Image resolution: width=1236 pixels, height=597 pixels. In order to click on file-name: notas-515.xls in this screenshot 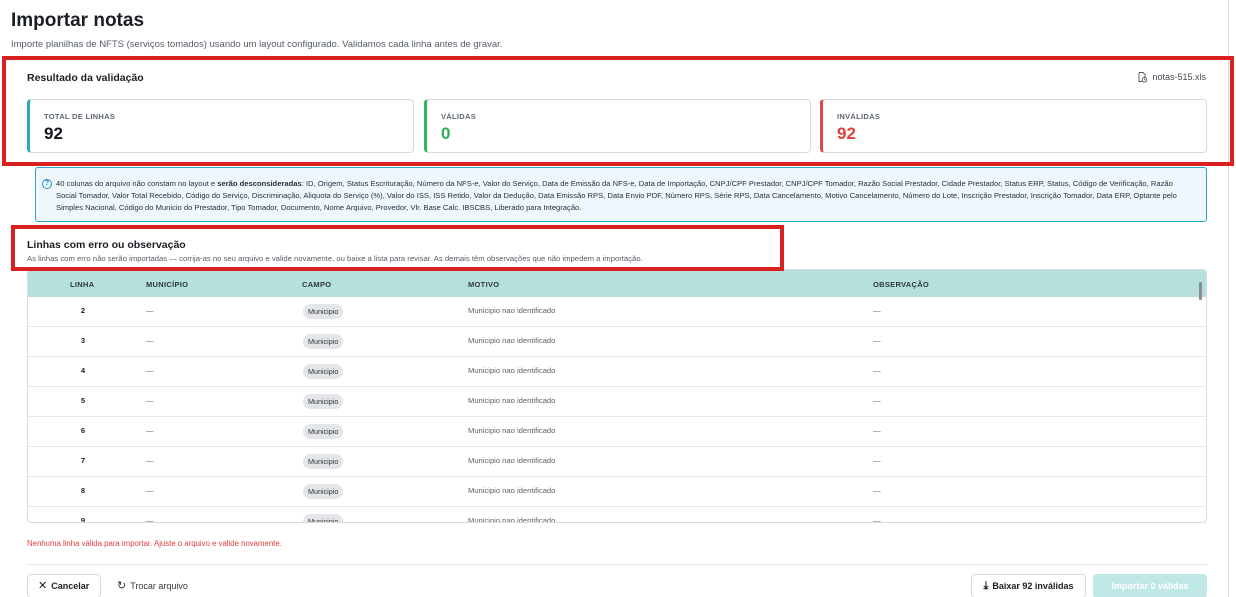, I will do `click(1179, 77)`.